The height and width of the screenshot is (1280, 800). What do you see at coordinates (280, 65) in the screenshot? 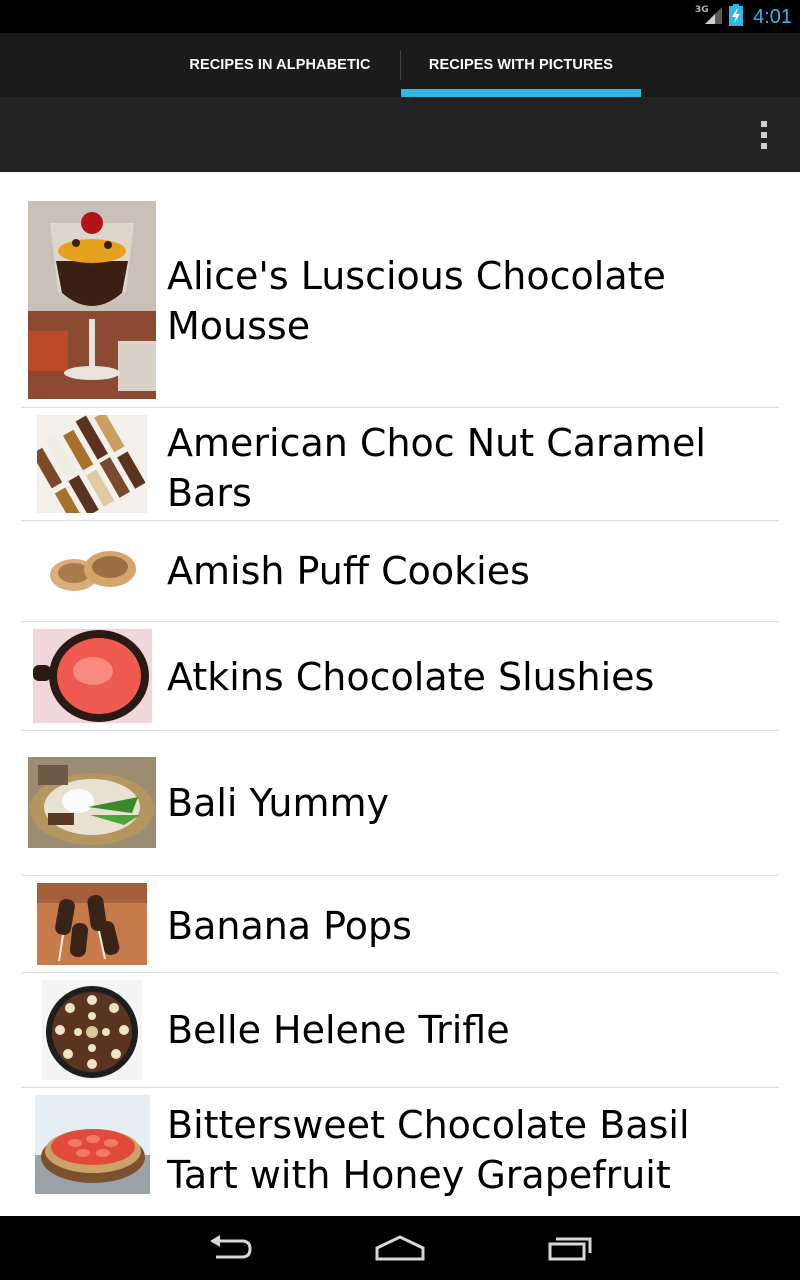
I see `tab-recipes-alphabetic: RECIPES IN ALPHABETIC` at bounding box center [280, 65].